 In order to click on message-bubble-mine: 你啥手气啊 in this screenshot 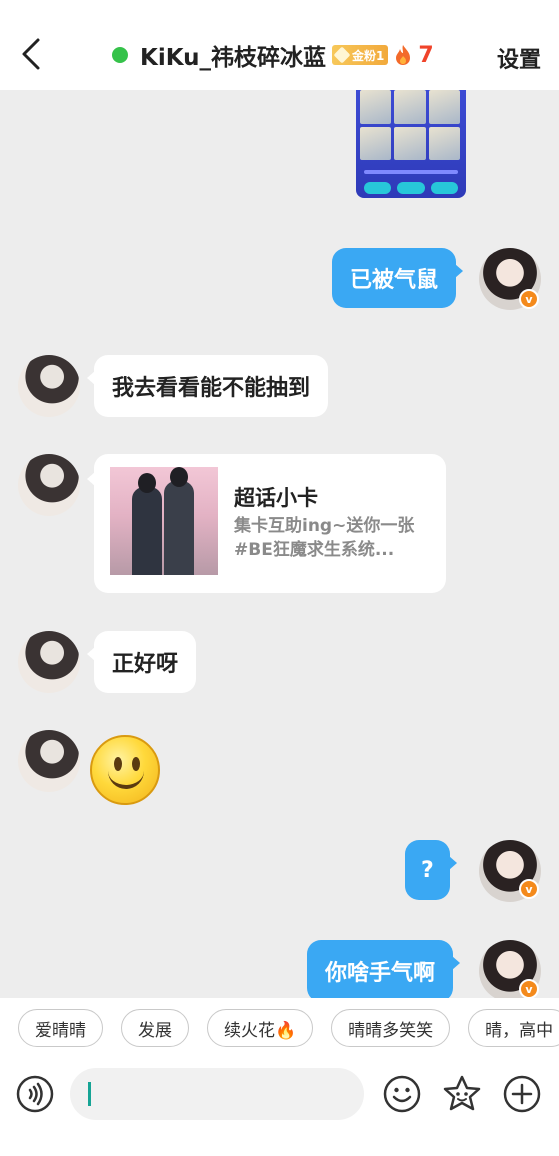, I will do `click(384, 969)`.